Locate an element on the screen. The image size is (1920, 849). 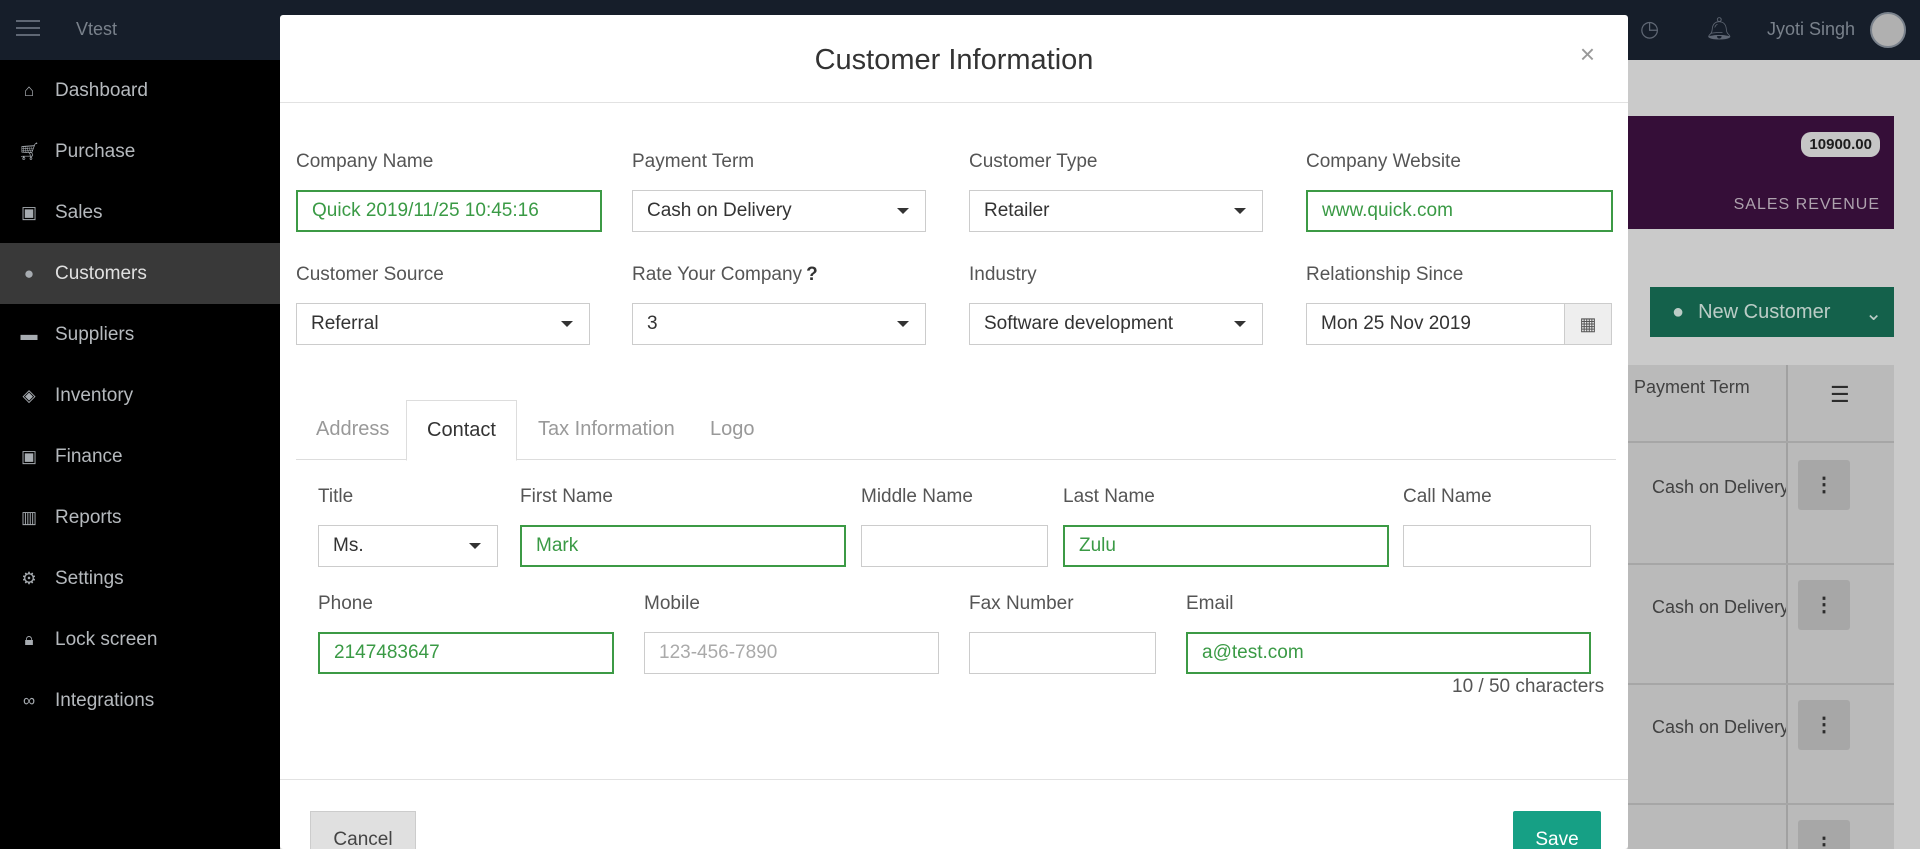
tab-contact: Contact is located at coordinates (461, 430).